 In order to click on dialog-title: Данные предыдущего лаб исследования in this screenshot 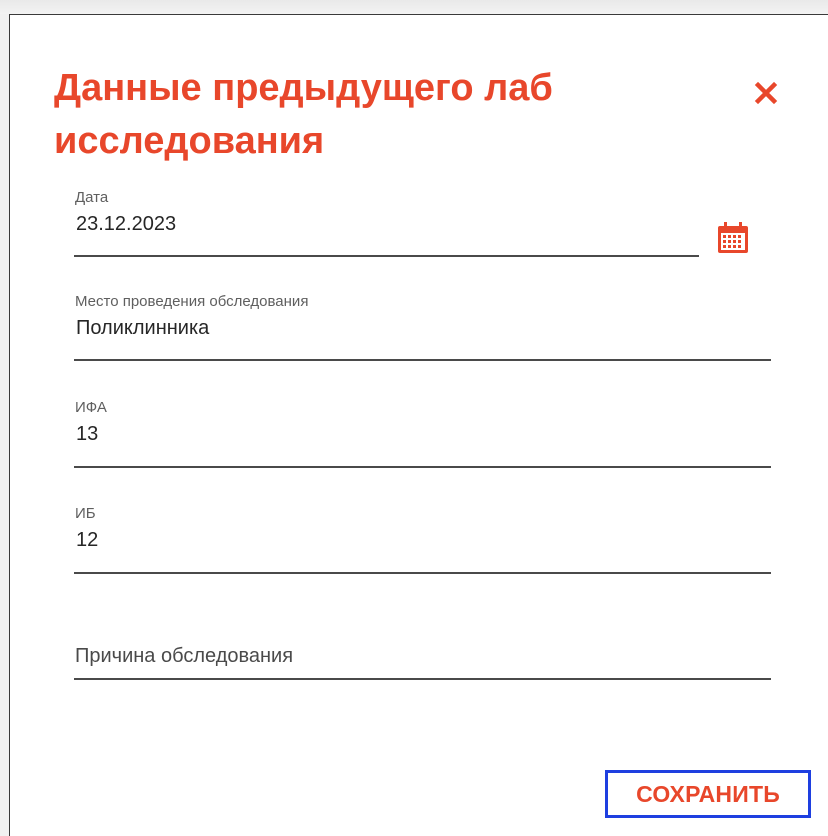, I will do `click(303, 114)`.